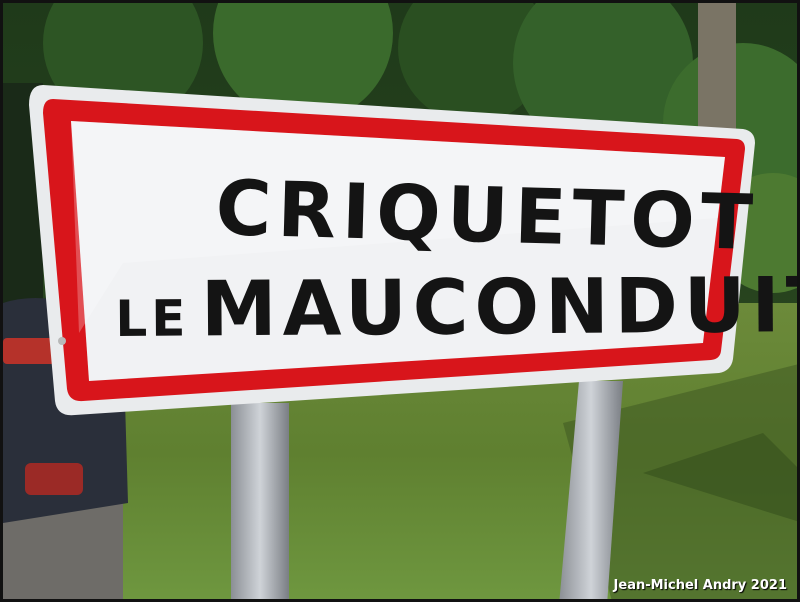 Image resolution: width=800 pixels, height=602 pixels. What do you see at coordinates (717, 73) in the screenshot?
I see `tree-trunk` at bounding box center [717, 73].